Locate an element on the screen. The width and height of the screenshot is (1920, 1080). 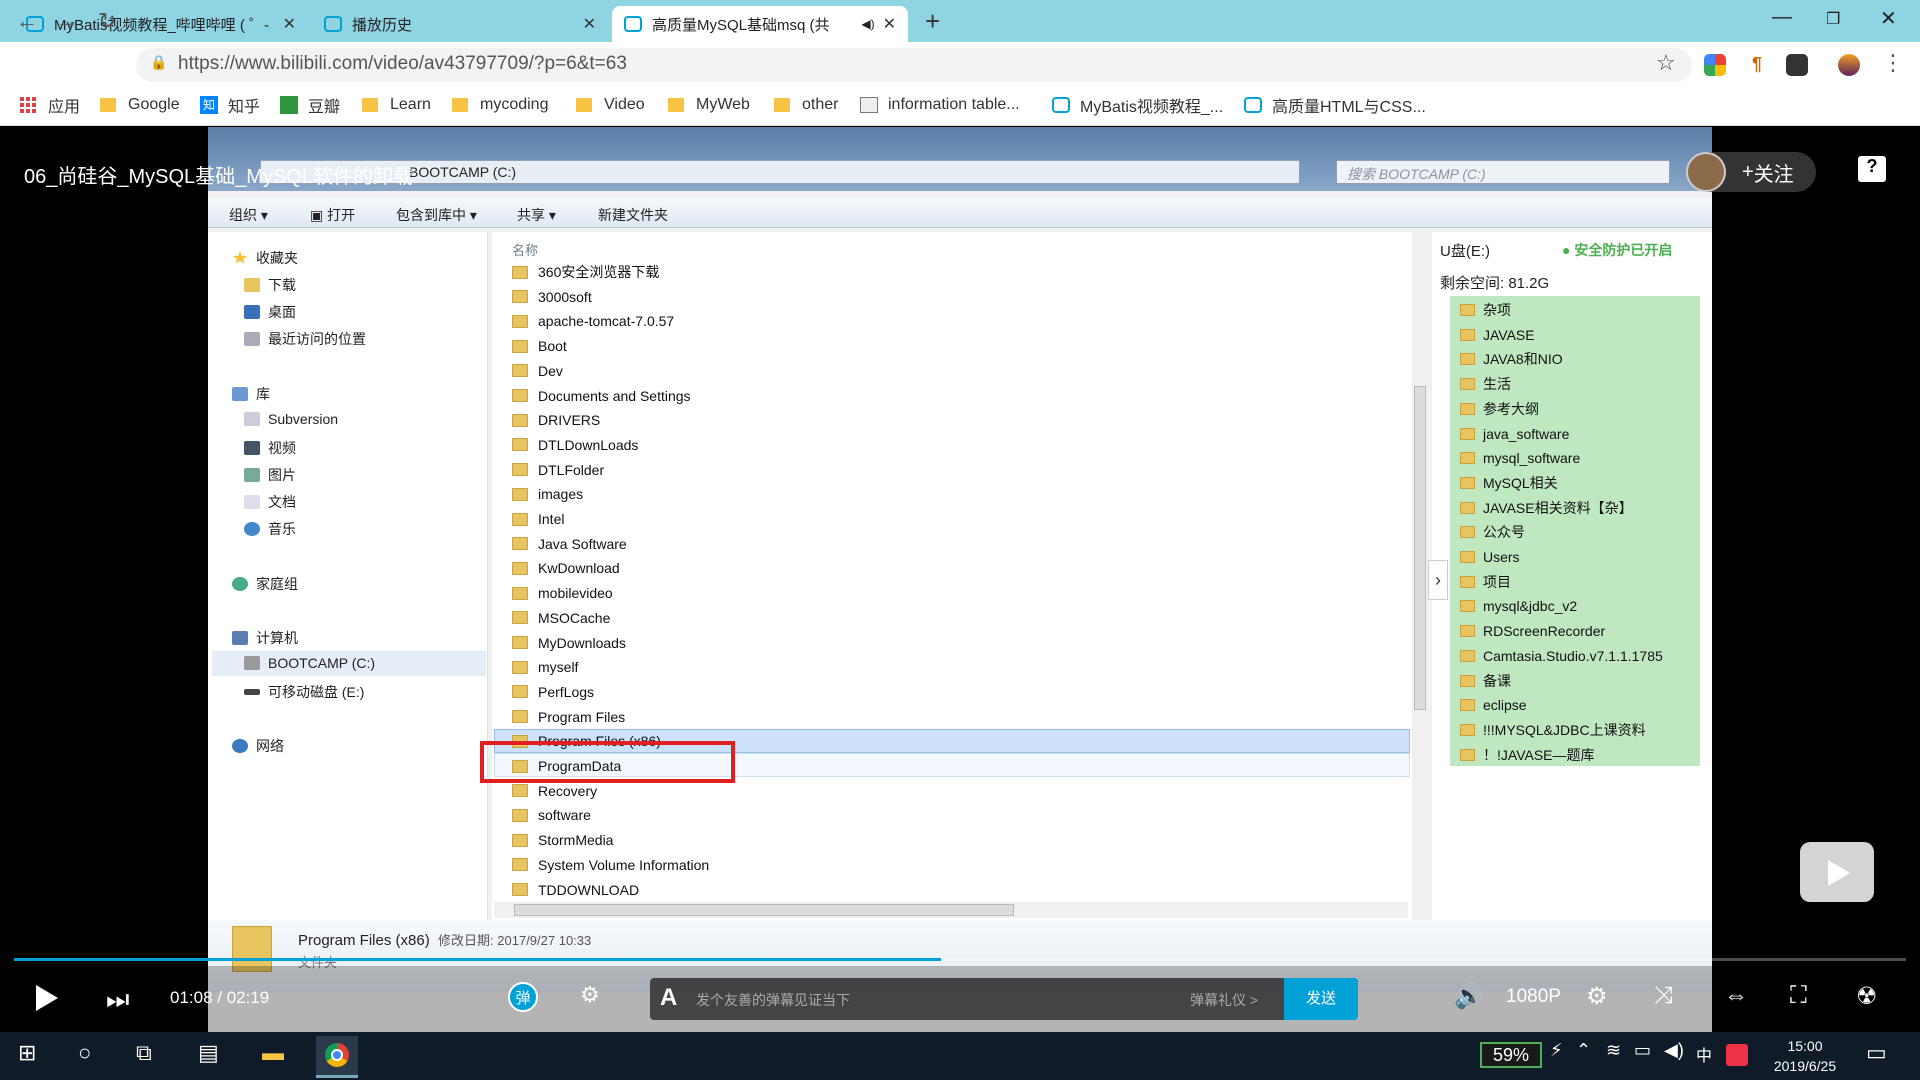
help-icon: ? is located at coordinates (1872, 169).